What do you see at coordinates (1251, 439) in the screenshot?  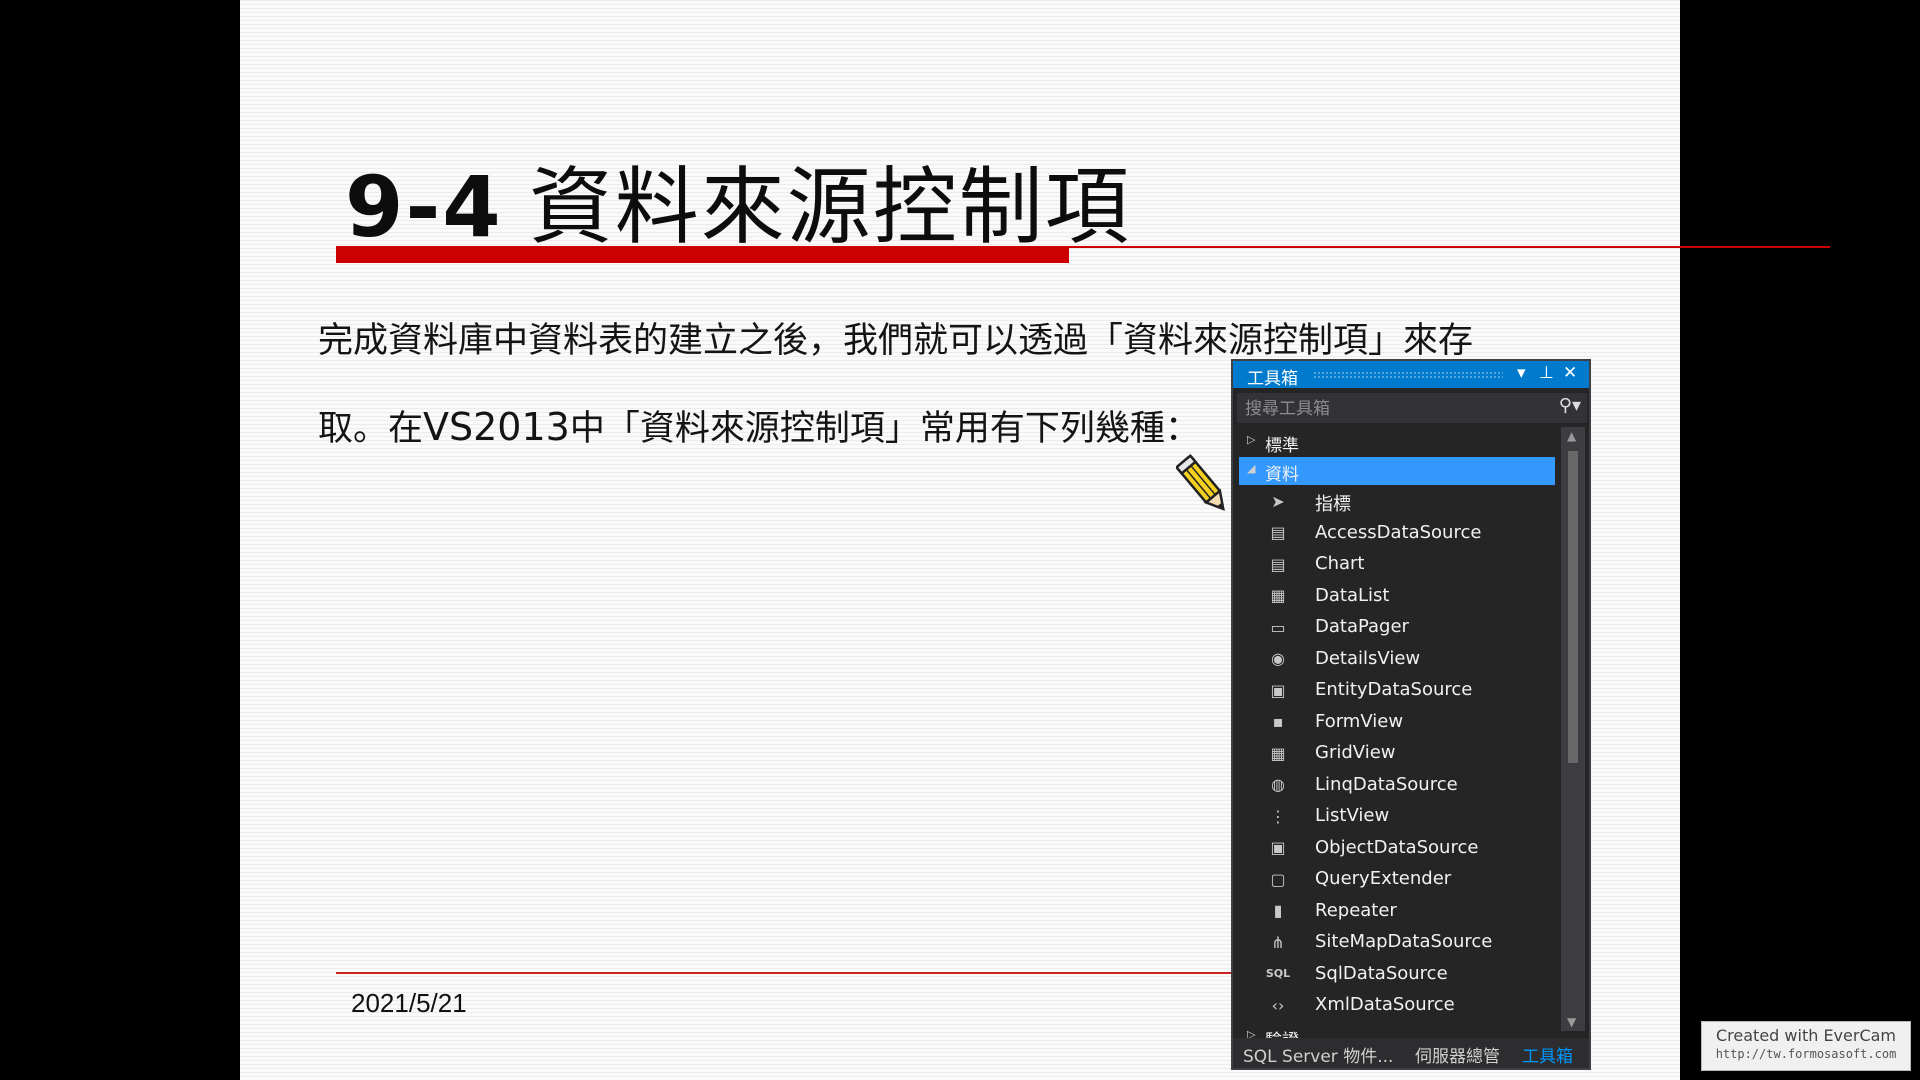 I see `expand-arrow-icon: ▷` at bounding box center [1251, 439].